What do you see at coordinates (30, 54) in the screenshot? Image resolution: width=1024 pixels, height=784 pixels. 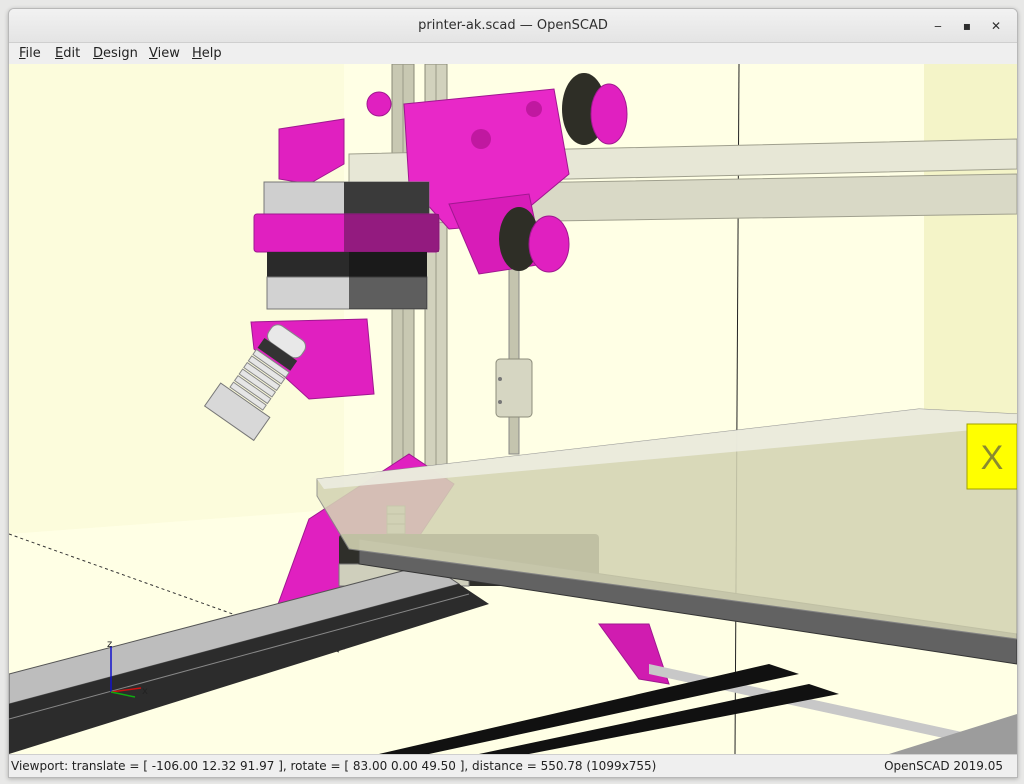 I see `menu-file: File` at bounding box center [30, 54].